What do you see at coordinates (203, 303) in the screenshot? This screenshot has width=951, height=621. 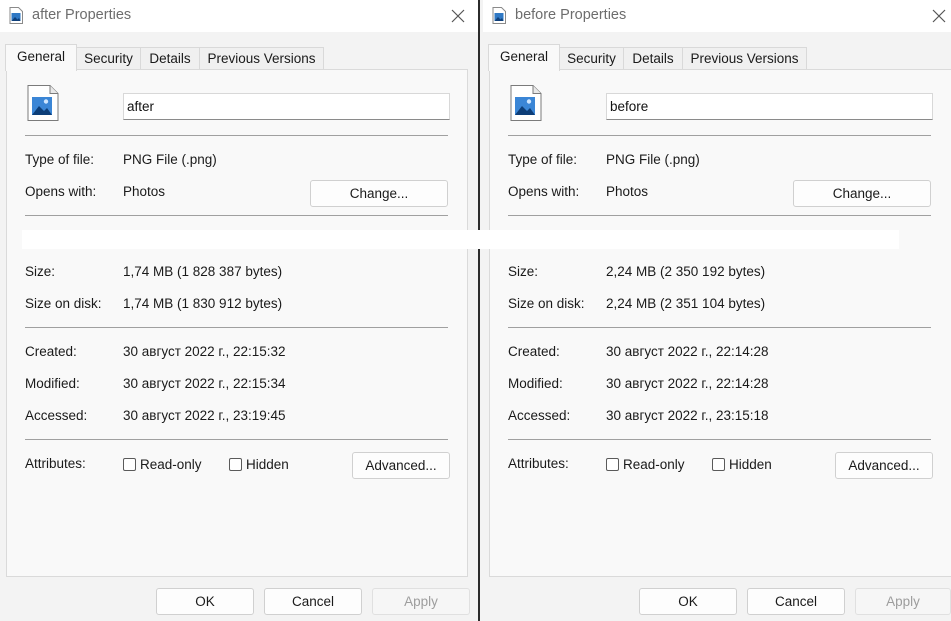 I see `size-on-disk-value: 1,74 MB (1 830 912 bytes)` at bounding box center [203, 303].